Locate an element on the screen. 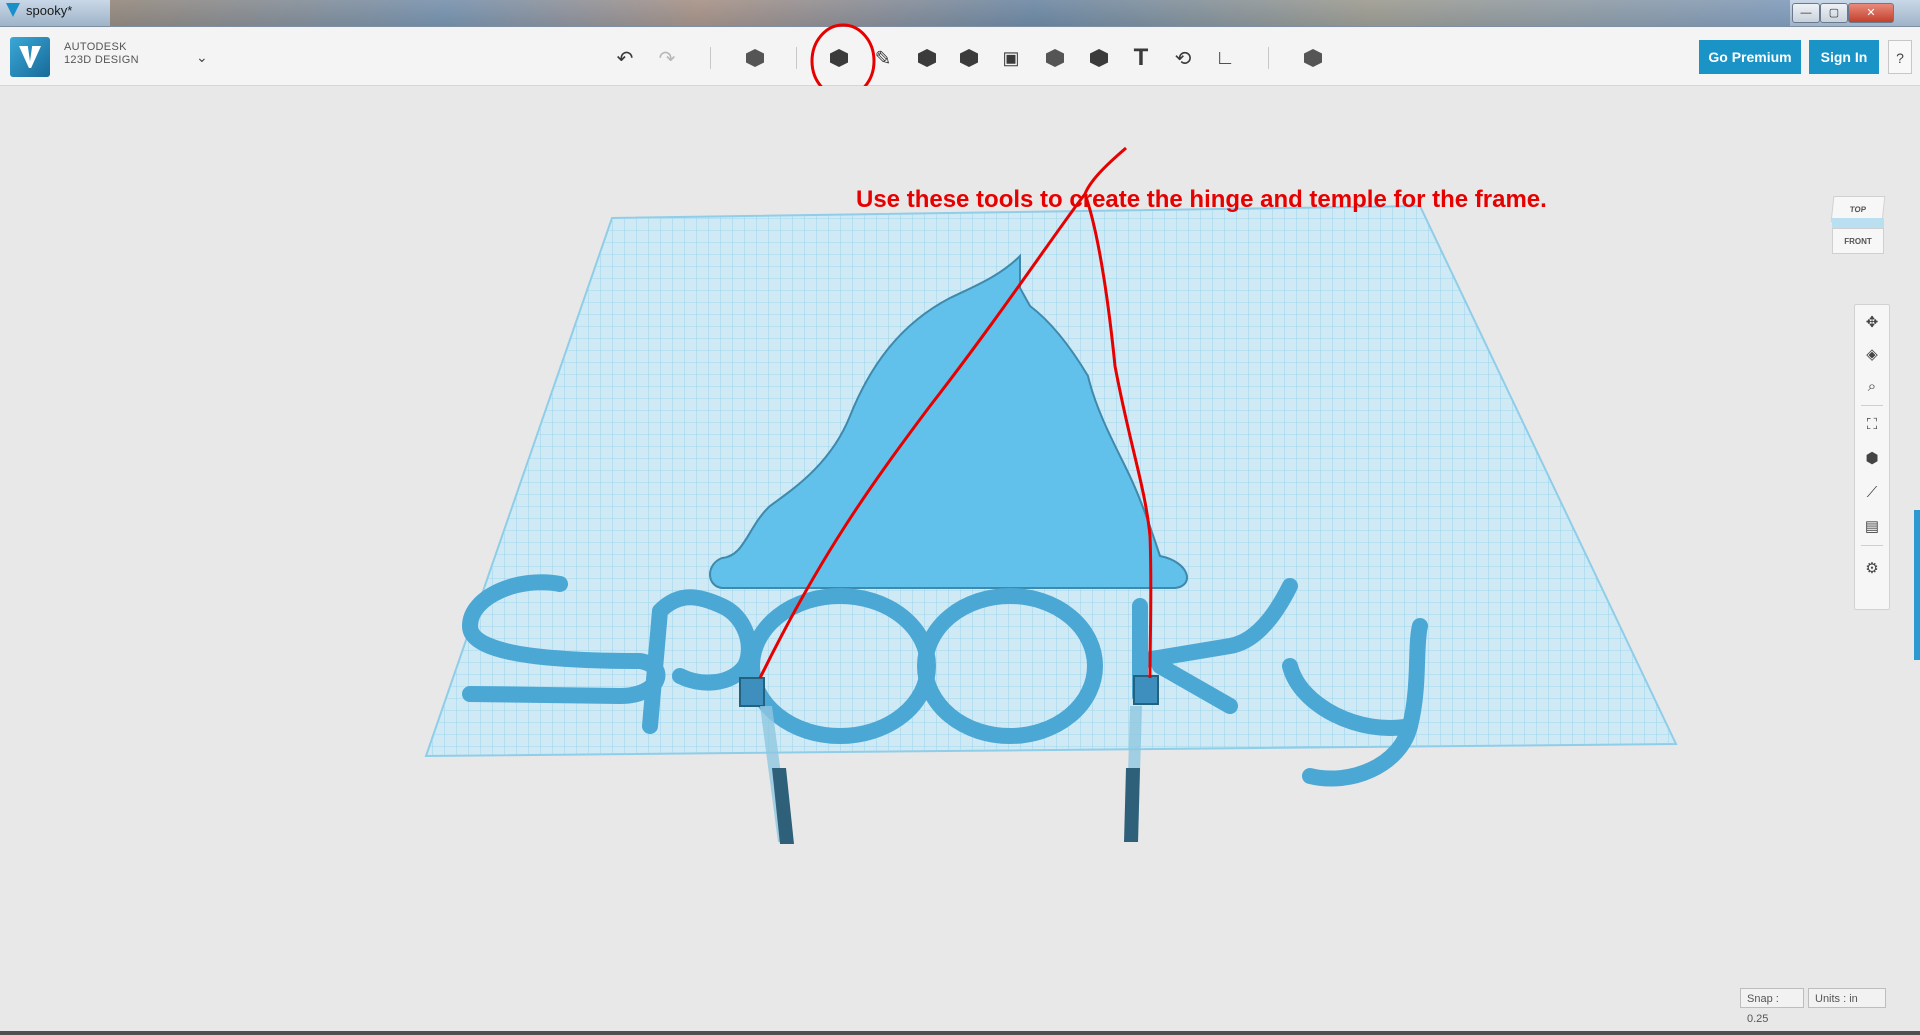 This screenshot has height=1035, width=1920. view-cube: TOP FRONT is located at coordinates (1858, 228).